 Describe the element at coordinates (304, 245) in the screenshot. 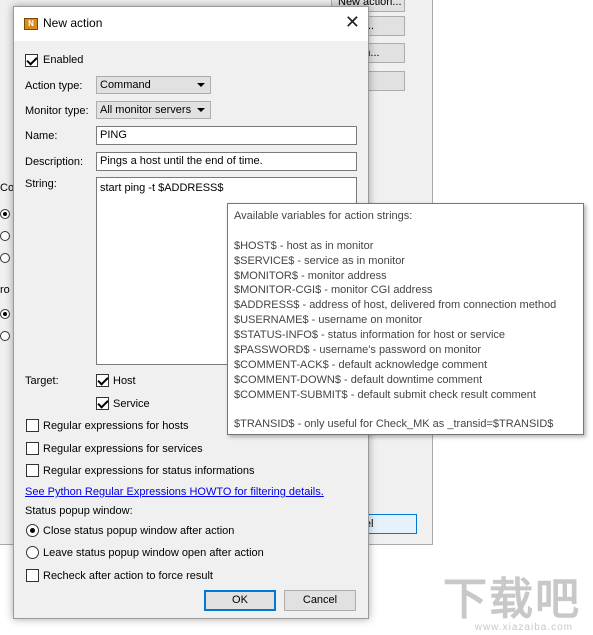

I see `tooltip-line: $HOST$ - host as in monitor` at that location.